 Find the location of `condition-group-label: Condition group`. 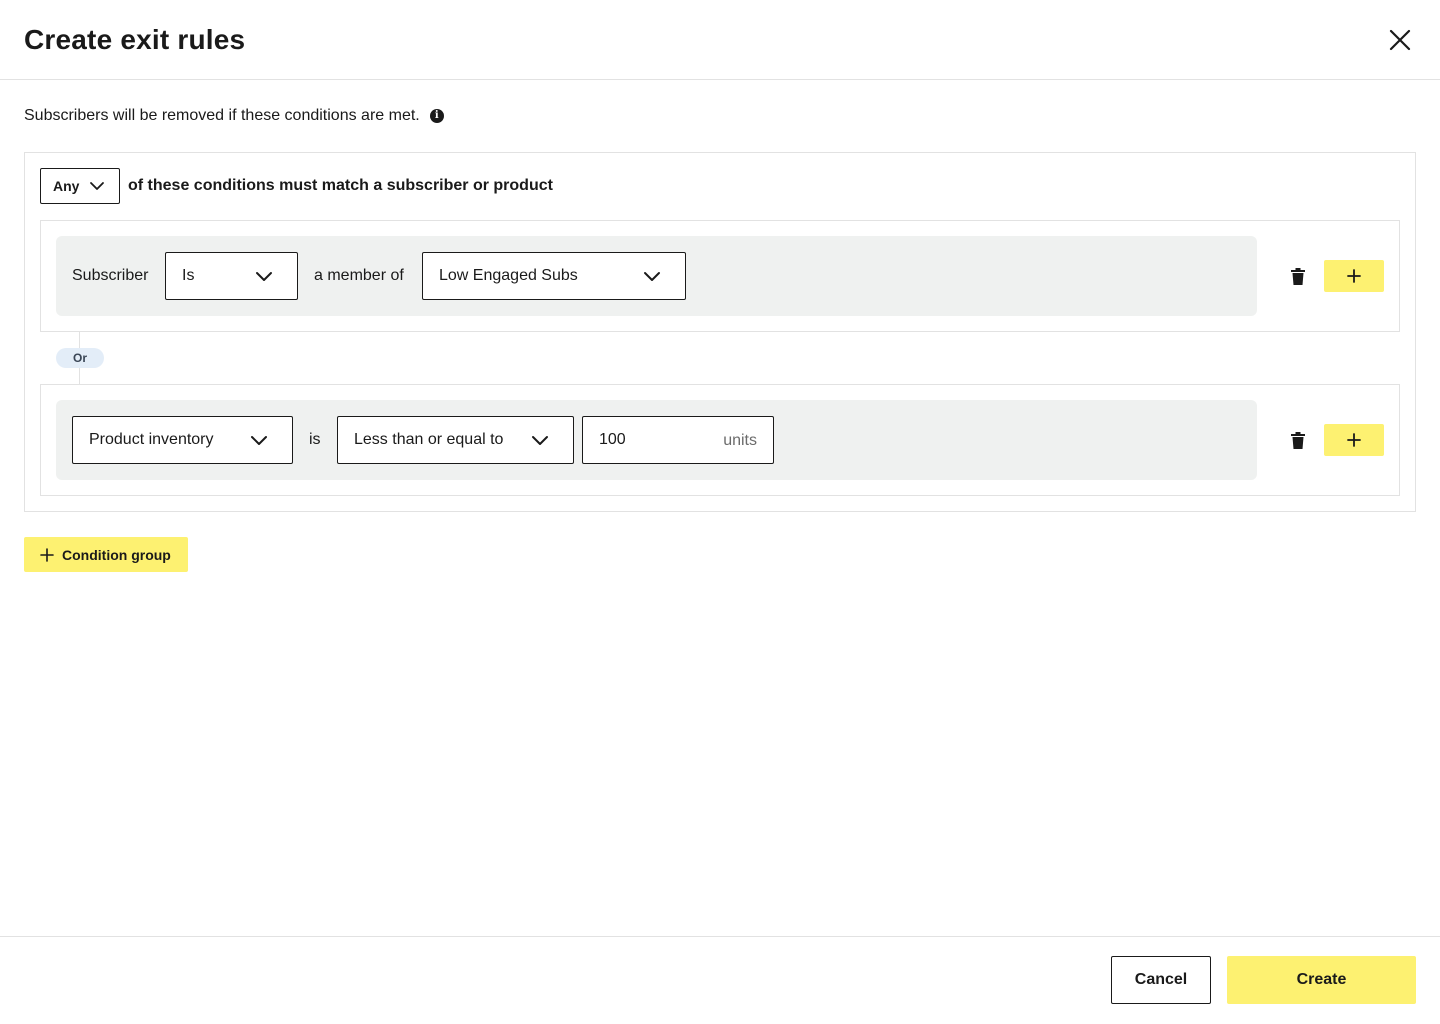

condition-group-label: Condition group is located at coordinates (116, 554).